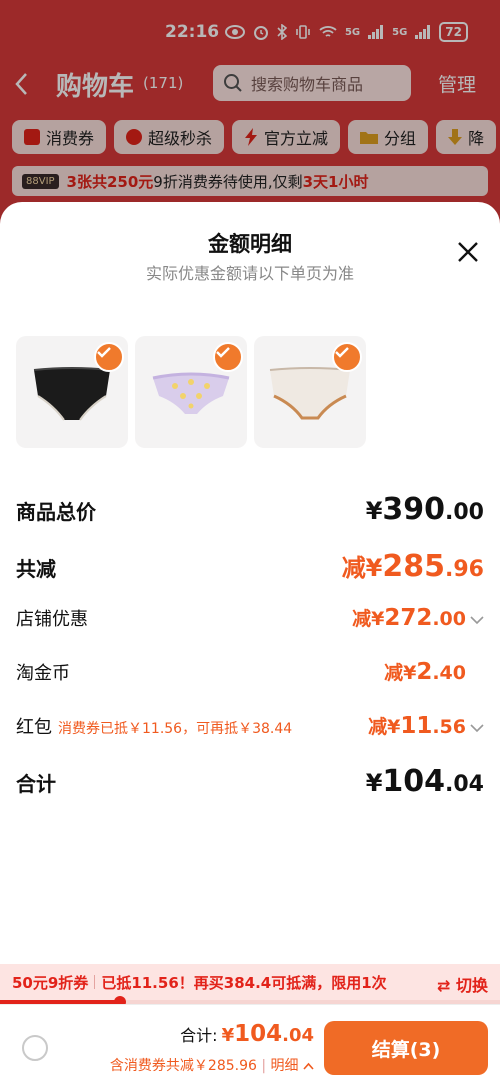  I want to click on product-thumb-lavender-briefs, so click(191, 392).